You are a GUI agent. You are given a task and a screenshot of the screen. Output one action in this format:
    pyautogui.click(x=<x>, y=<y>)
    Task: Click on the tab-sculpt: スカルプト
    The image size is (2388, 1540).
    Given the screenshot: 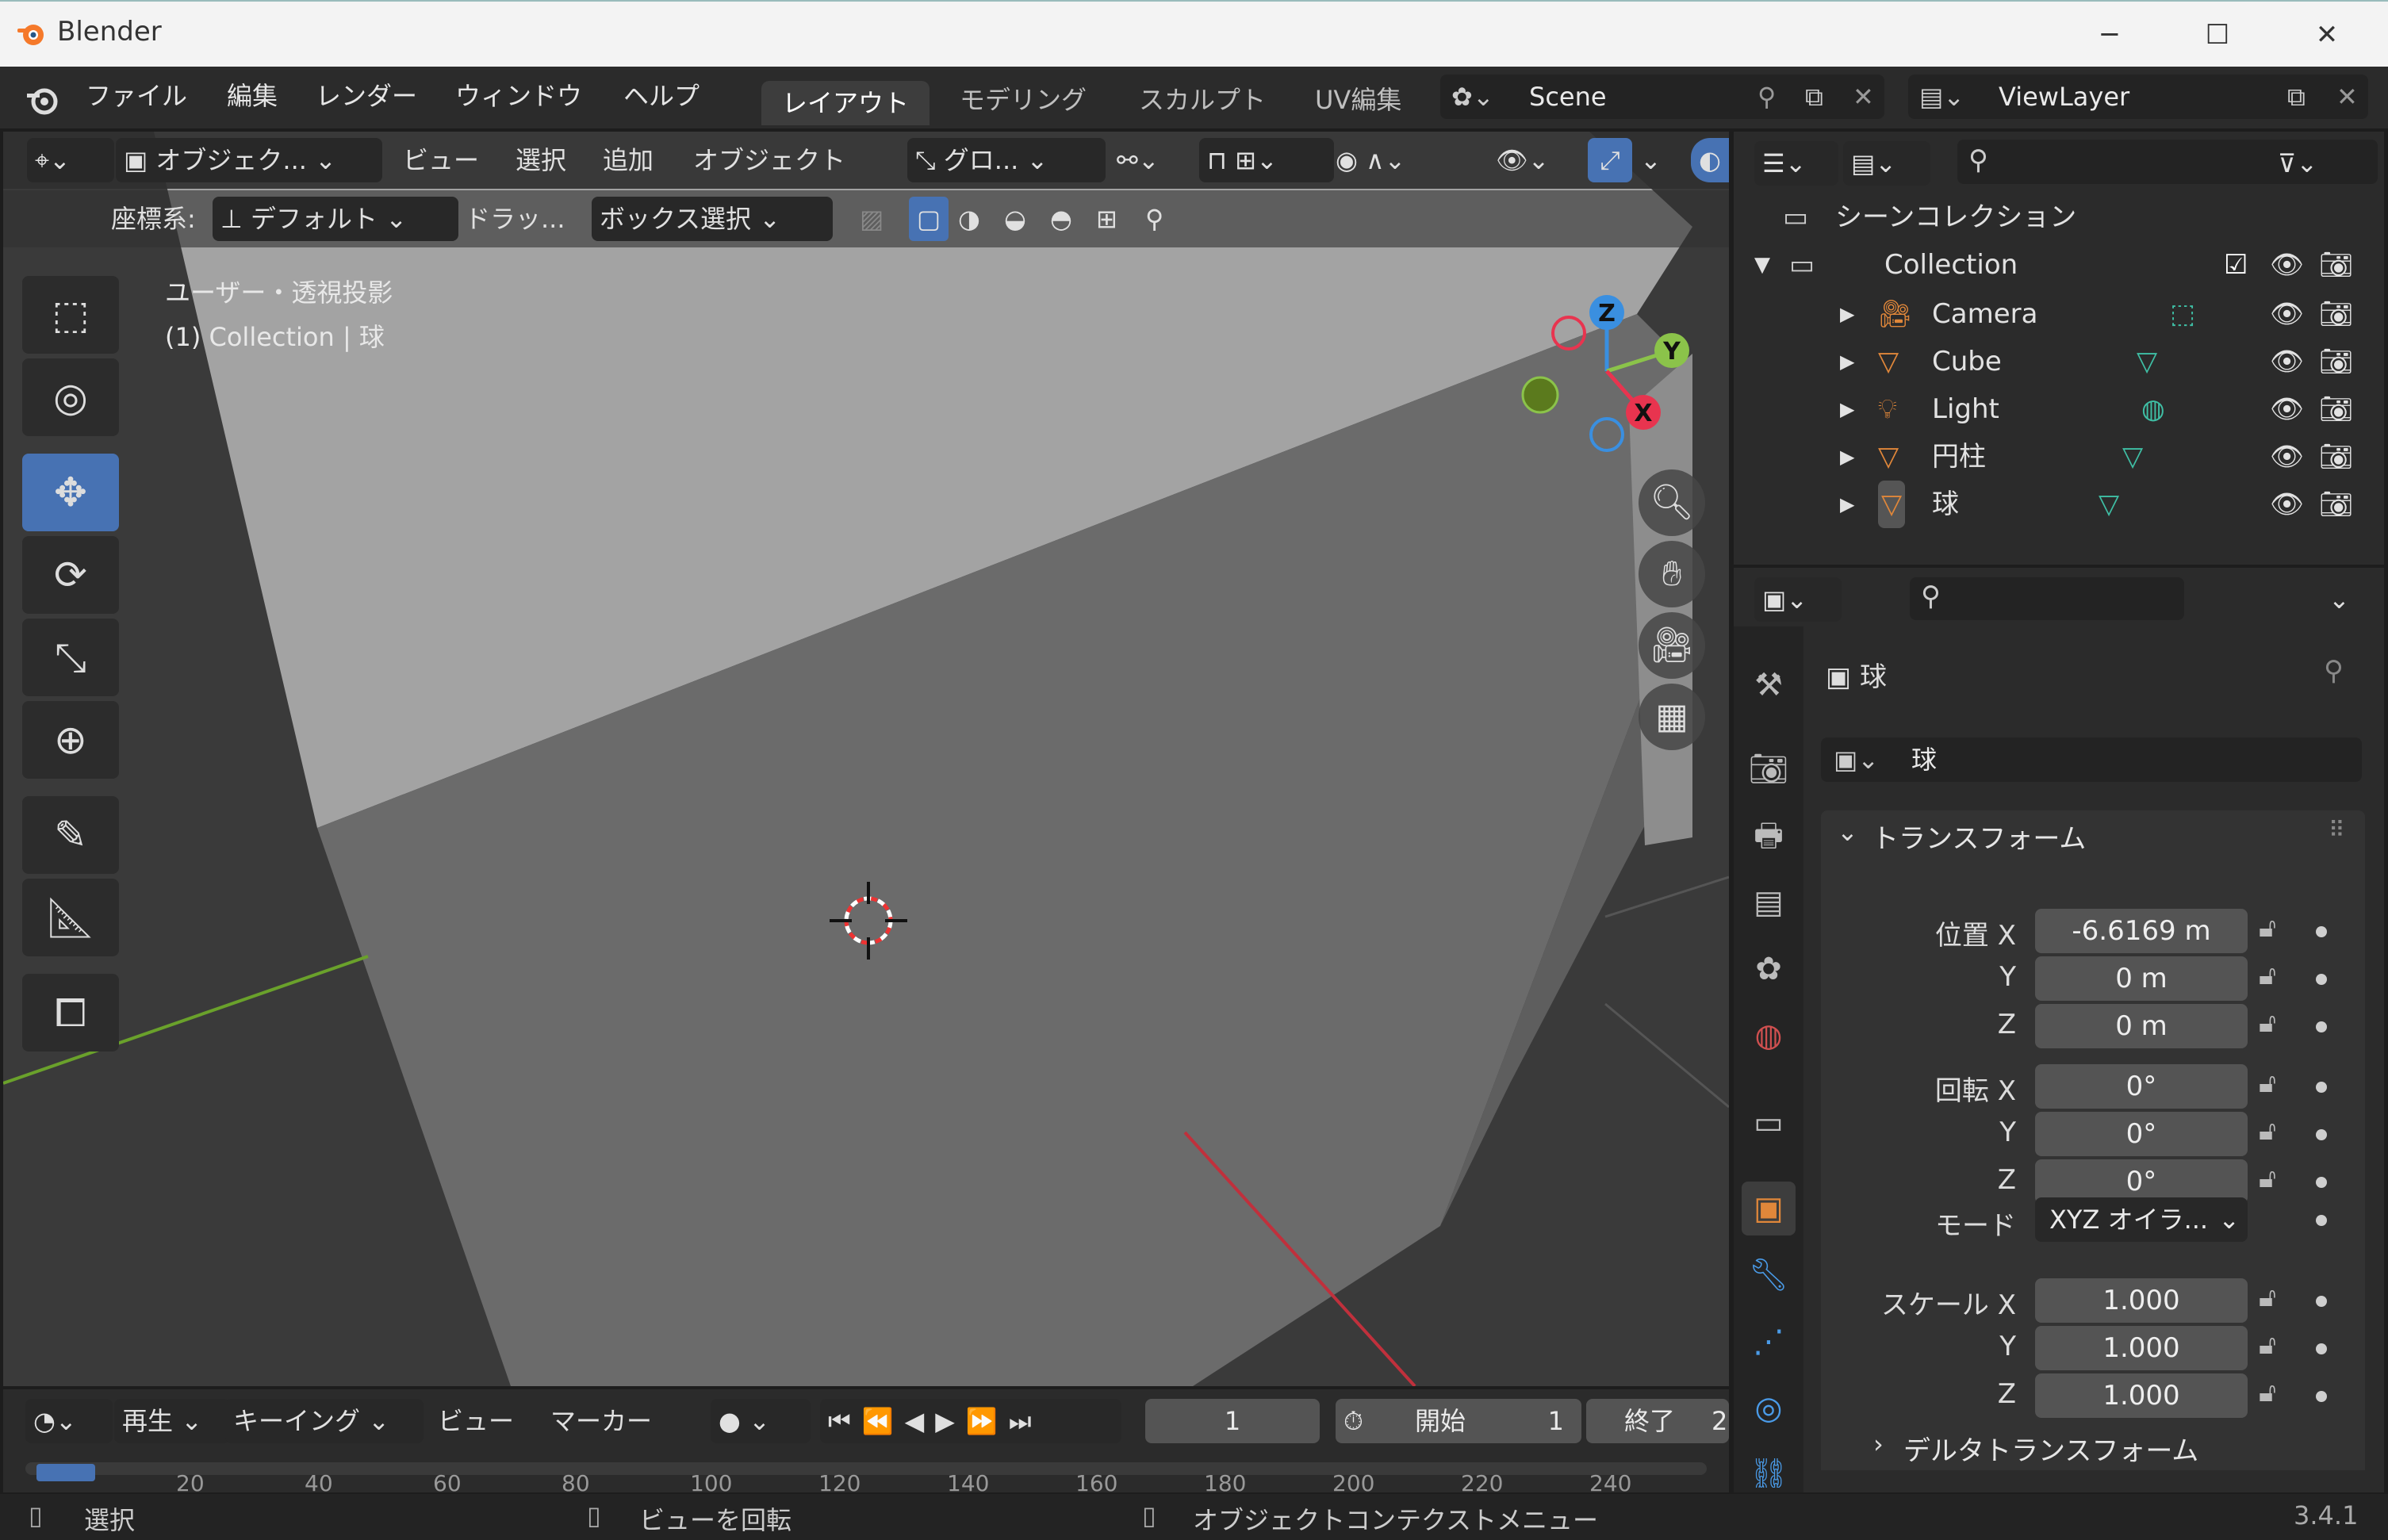 What is the action you would take?
    pyautogui.click(x=1202, y=100)
    